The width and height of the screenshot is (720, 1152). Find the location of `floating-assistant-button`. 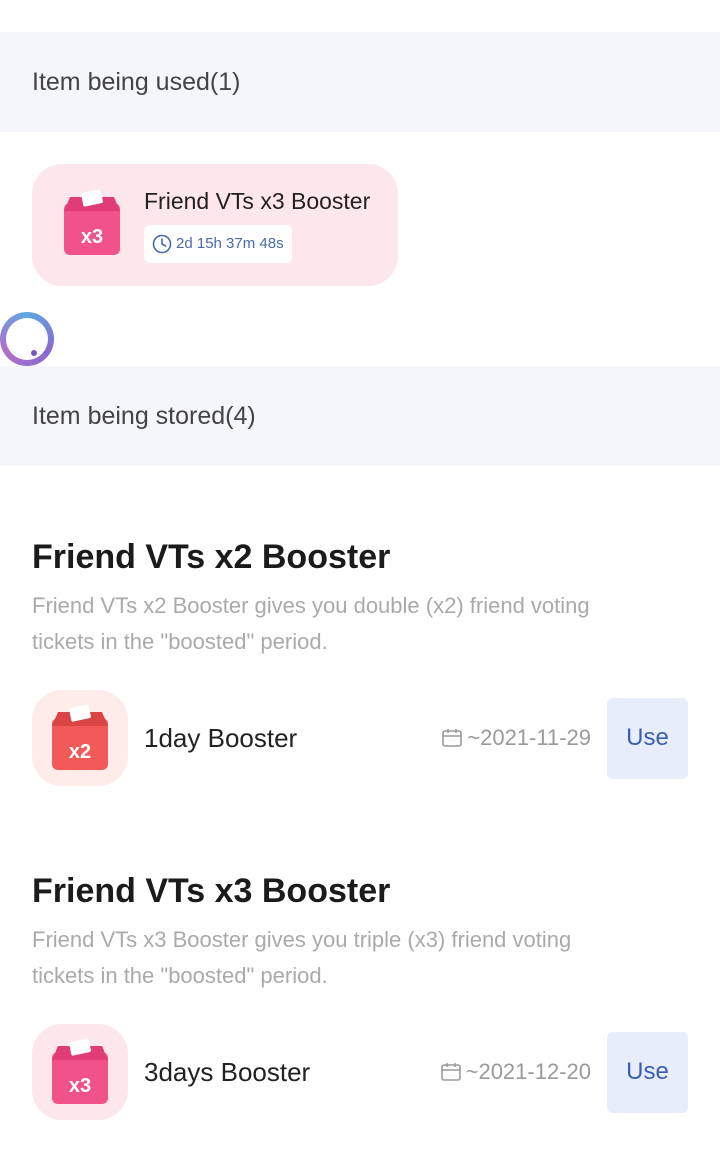

floating-assistant-button is located at coordinates (27, 339).